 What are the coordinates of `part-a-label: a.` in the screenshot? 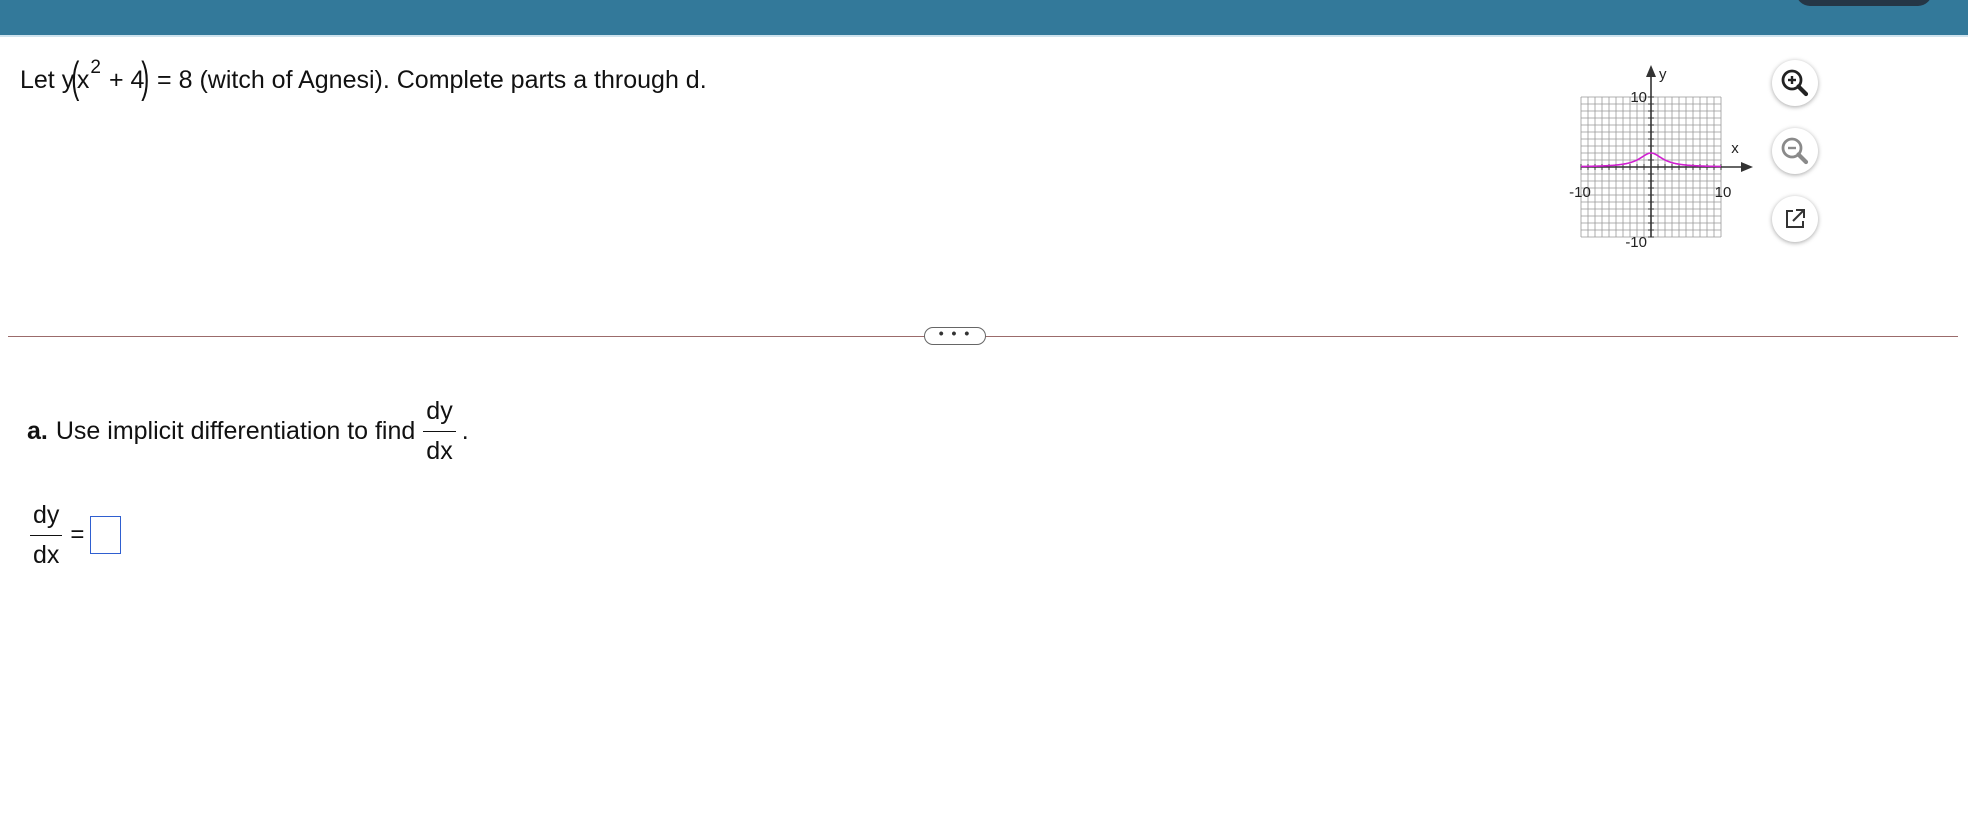 It's located at (37, 430).